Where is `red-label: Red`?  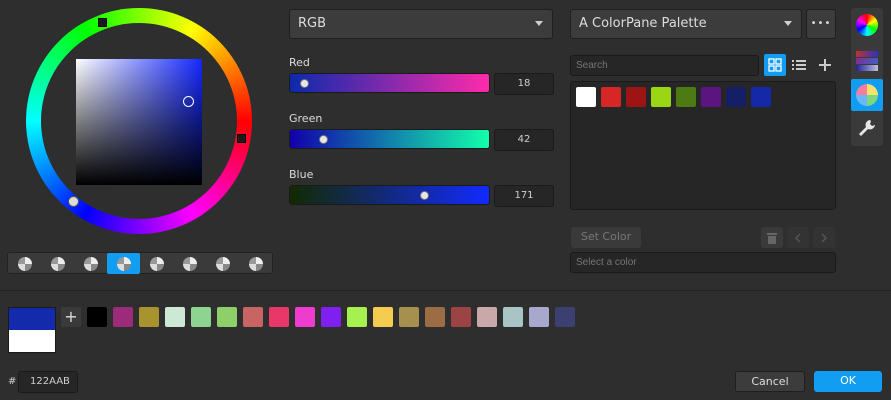
red-label: Red is located at coordinates (299, 62).